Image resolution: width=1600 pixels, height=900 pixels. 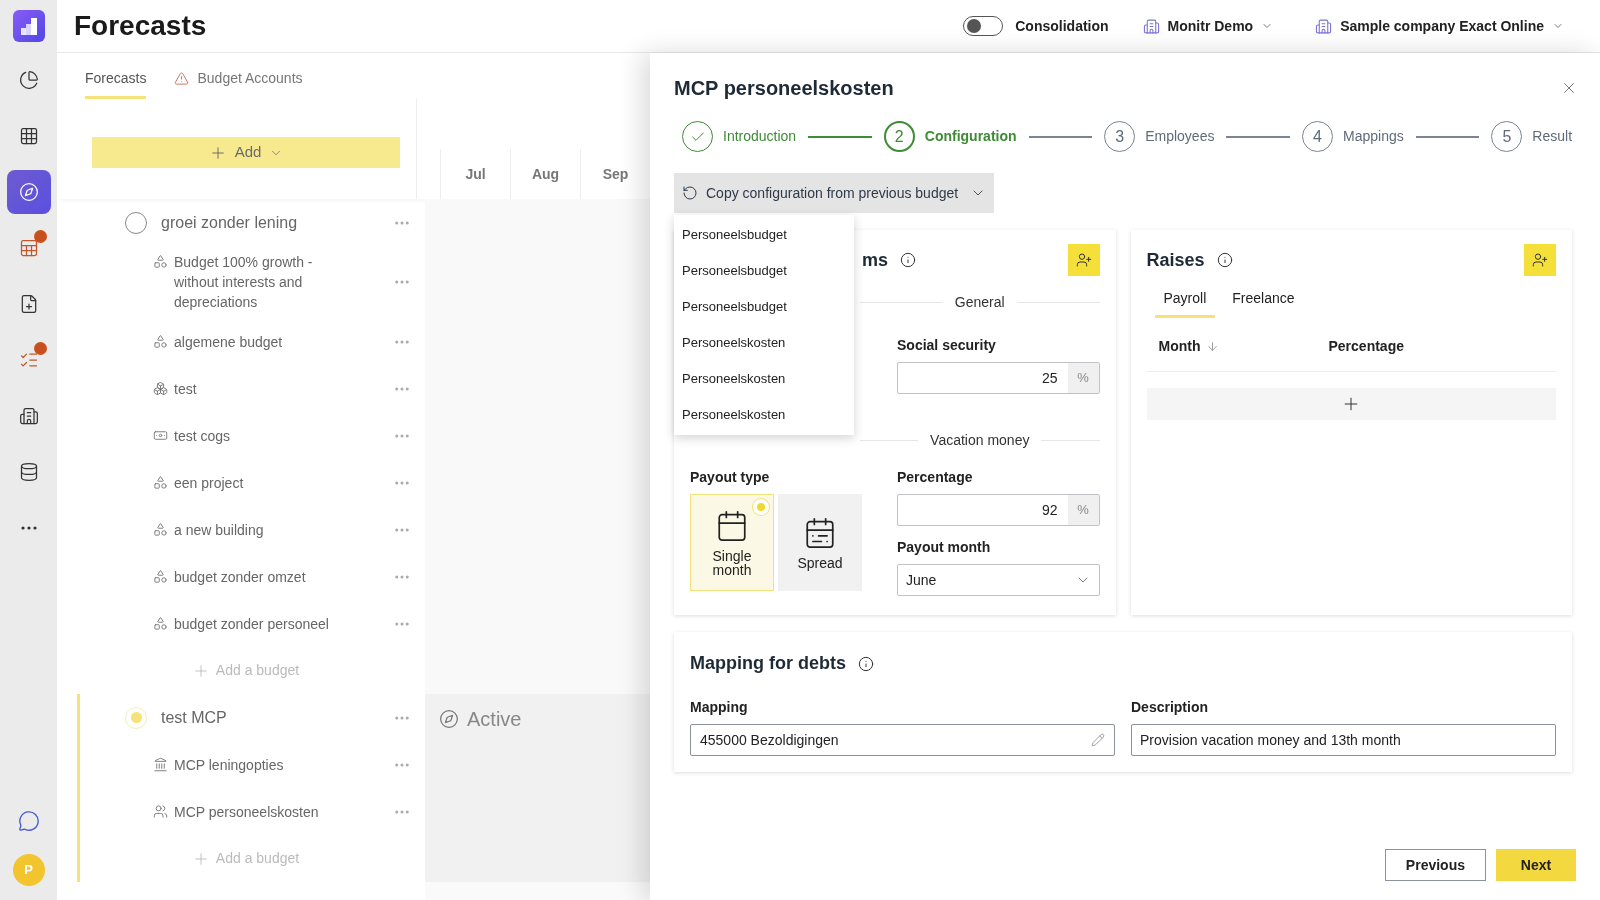 What do you see at coordinates (944, 547) in the screenshot?
I see `field-label: Payout month` at bounding box center [944, 547].